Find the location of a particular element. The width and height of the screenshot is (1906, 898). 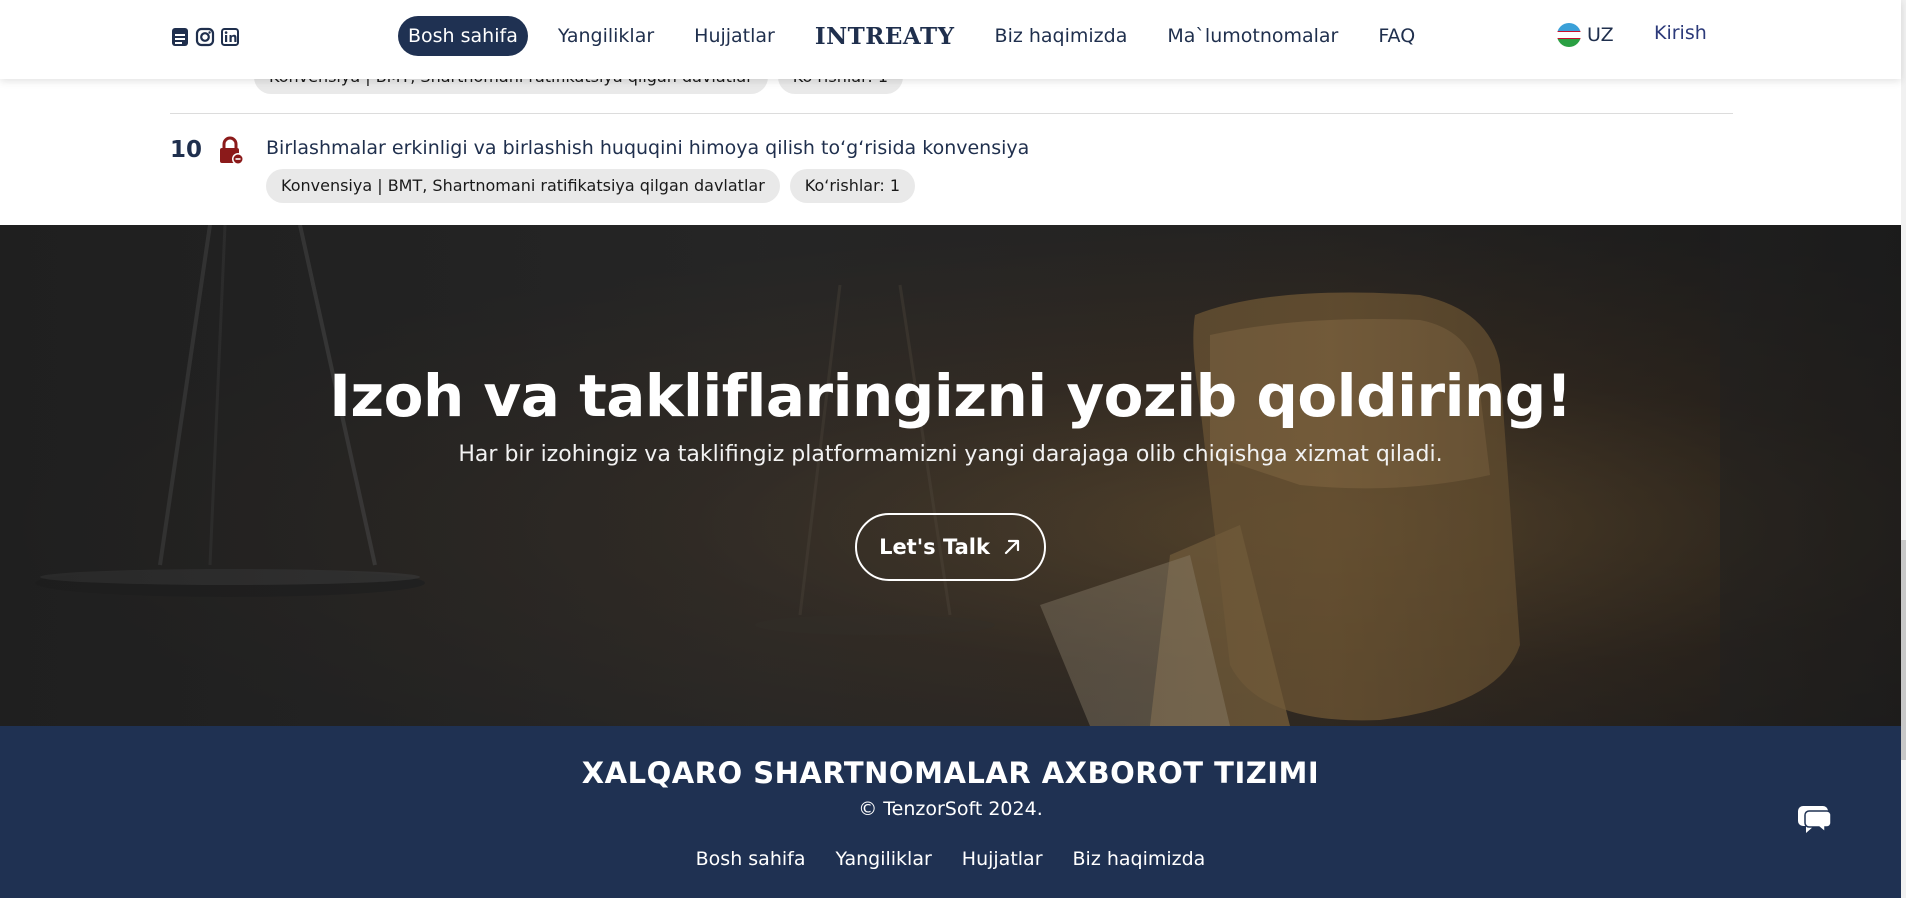

footer-link-news: Yangiliklar is located at coordinates (883, 859).